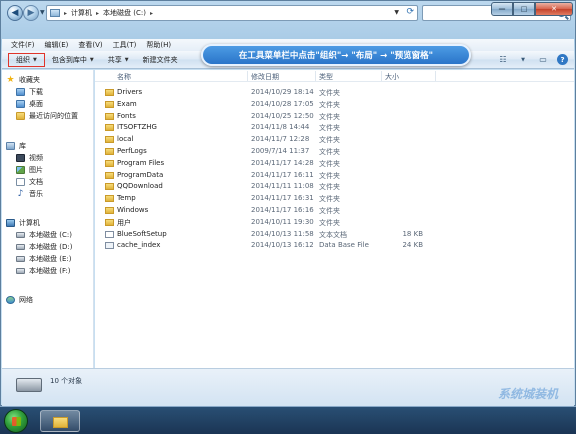 The height and width of the screenshot is (434, 576). What do you see at coordinates (282, 209) in the screenshot?
I see `file-date: 2014/11/17 16:16` at bounding box center [282, 209].